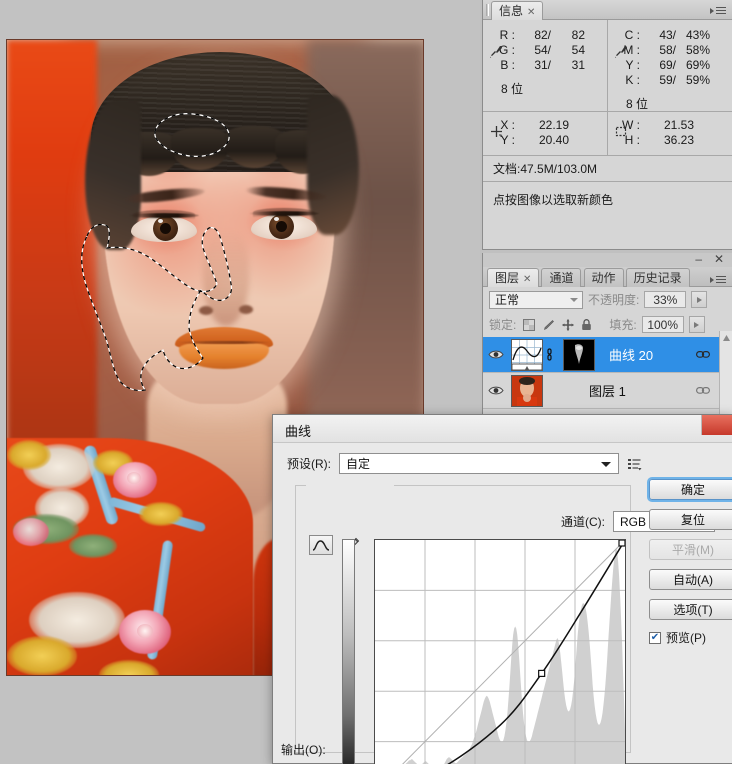 The image size is (732, 764). Describe the element at coordinates (321, 545) in the screenshot. I see `curve-draw-tool-icon` at that location.